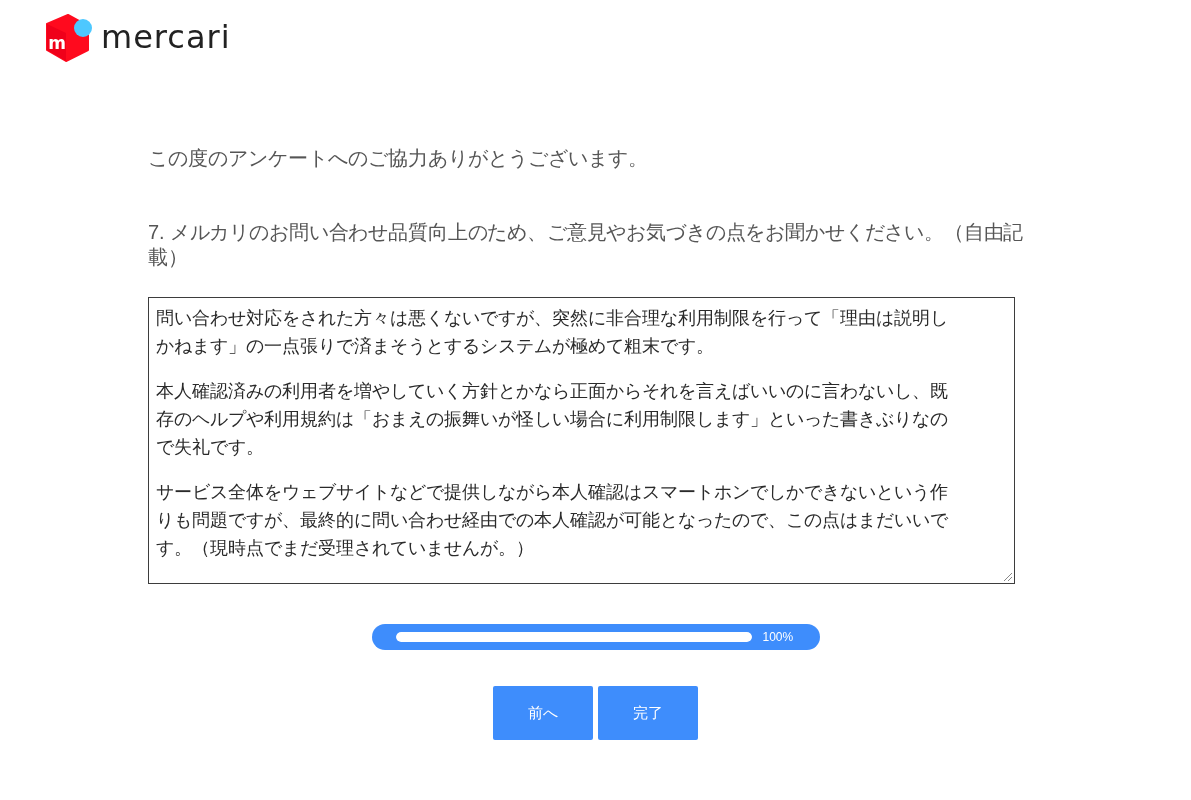 This screenshot has height=800, width=1191. What do you see at coordinates (1007, 576) in the screenshot?
I see `resize-handle-icon` at bounding box center [1007, 576].